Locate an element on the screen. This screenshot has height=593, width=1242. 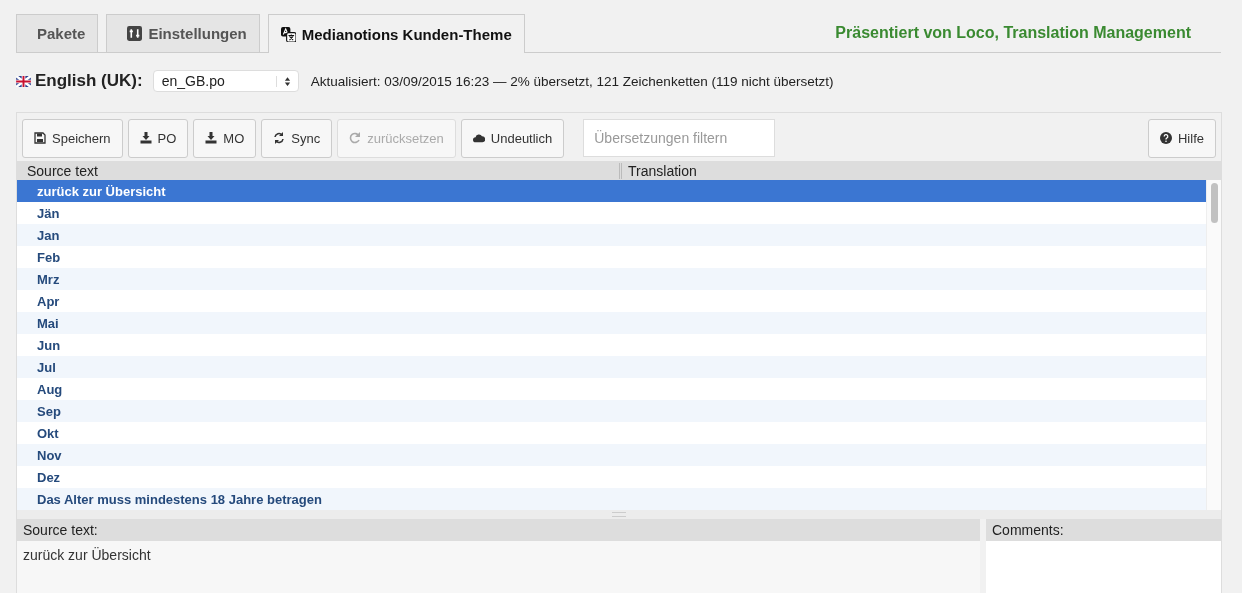
revert-icon is located at coordinates (355, 138).